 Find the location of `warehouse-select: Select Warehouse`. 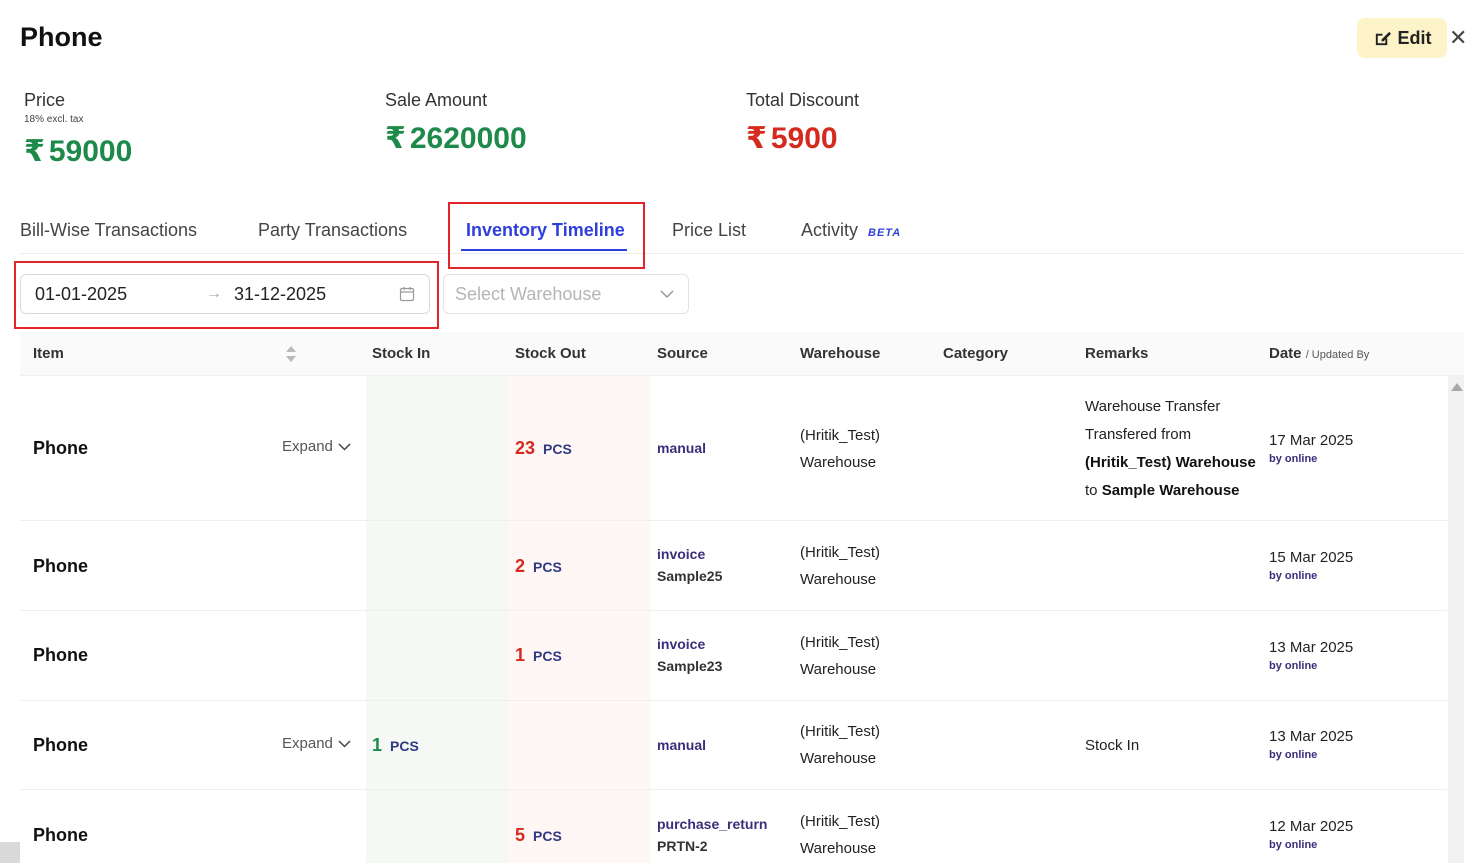

warehouse-select: Select Warehouse is located at coordinates (566, 294).